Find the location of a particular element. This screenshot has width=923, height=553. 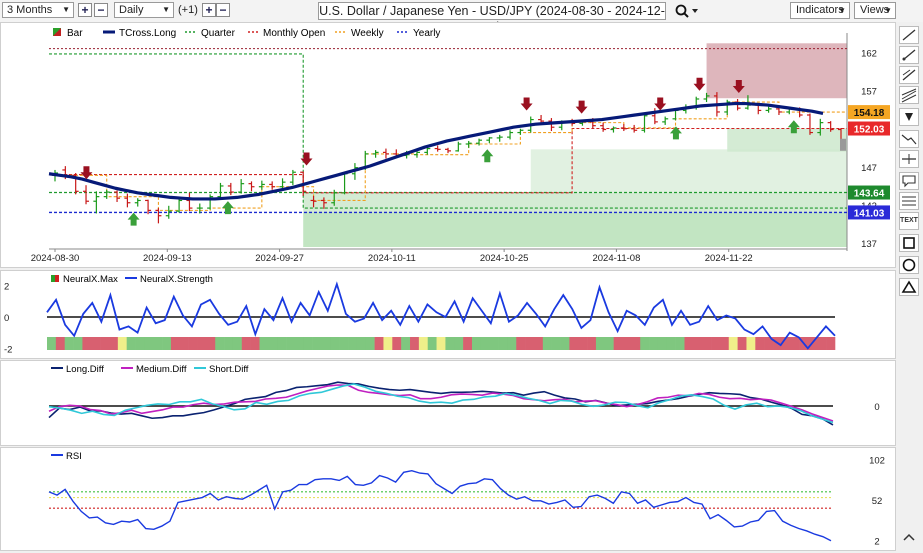

trend-down-tool-button is located at coordinates (909, 139).